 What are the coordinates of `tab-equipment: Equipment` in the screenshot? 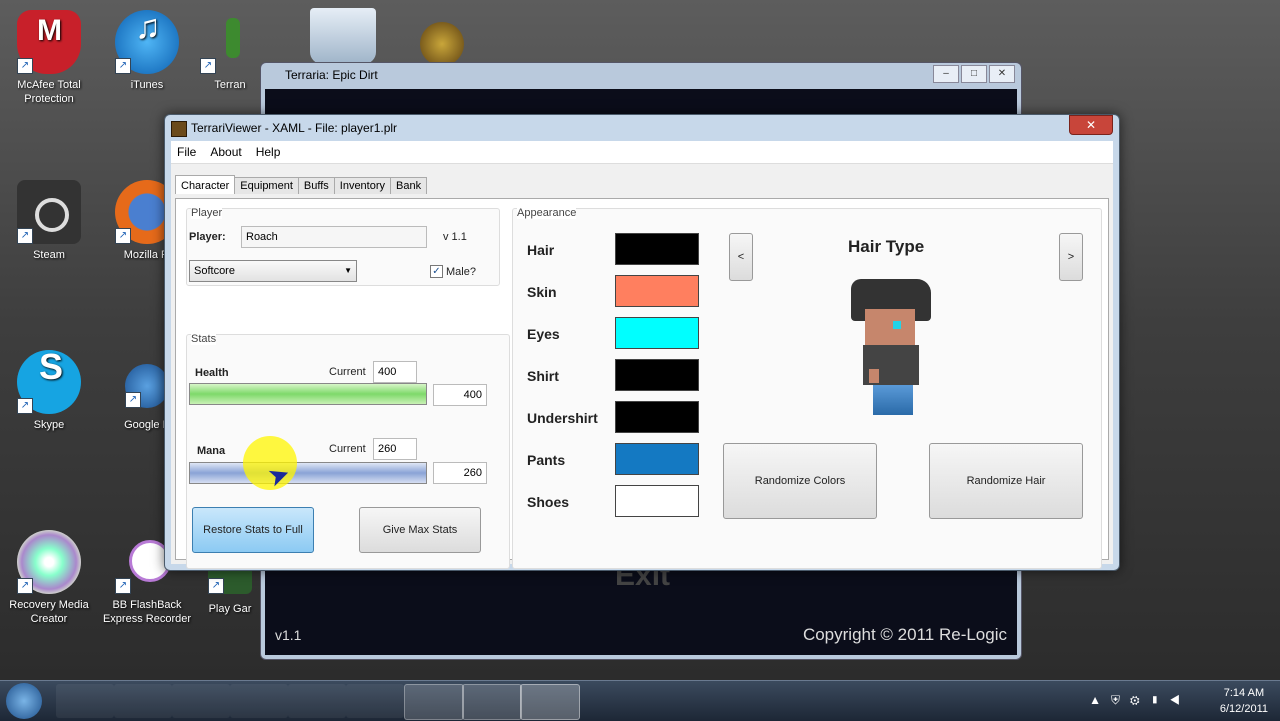 It's located at (266, 185).